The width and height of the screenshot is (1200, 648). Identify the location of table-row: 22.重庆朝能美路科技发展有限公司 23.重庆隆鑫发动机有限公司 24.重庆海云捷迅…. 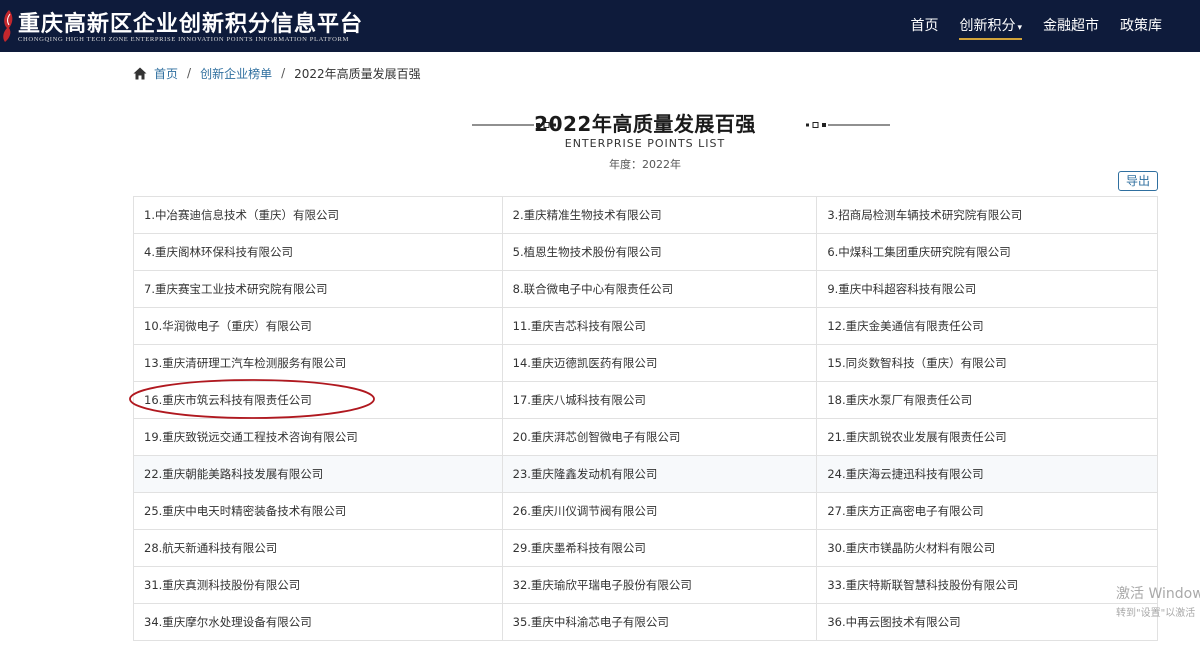
(646, 474).